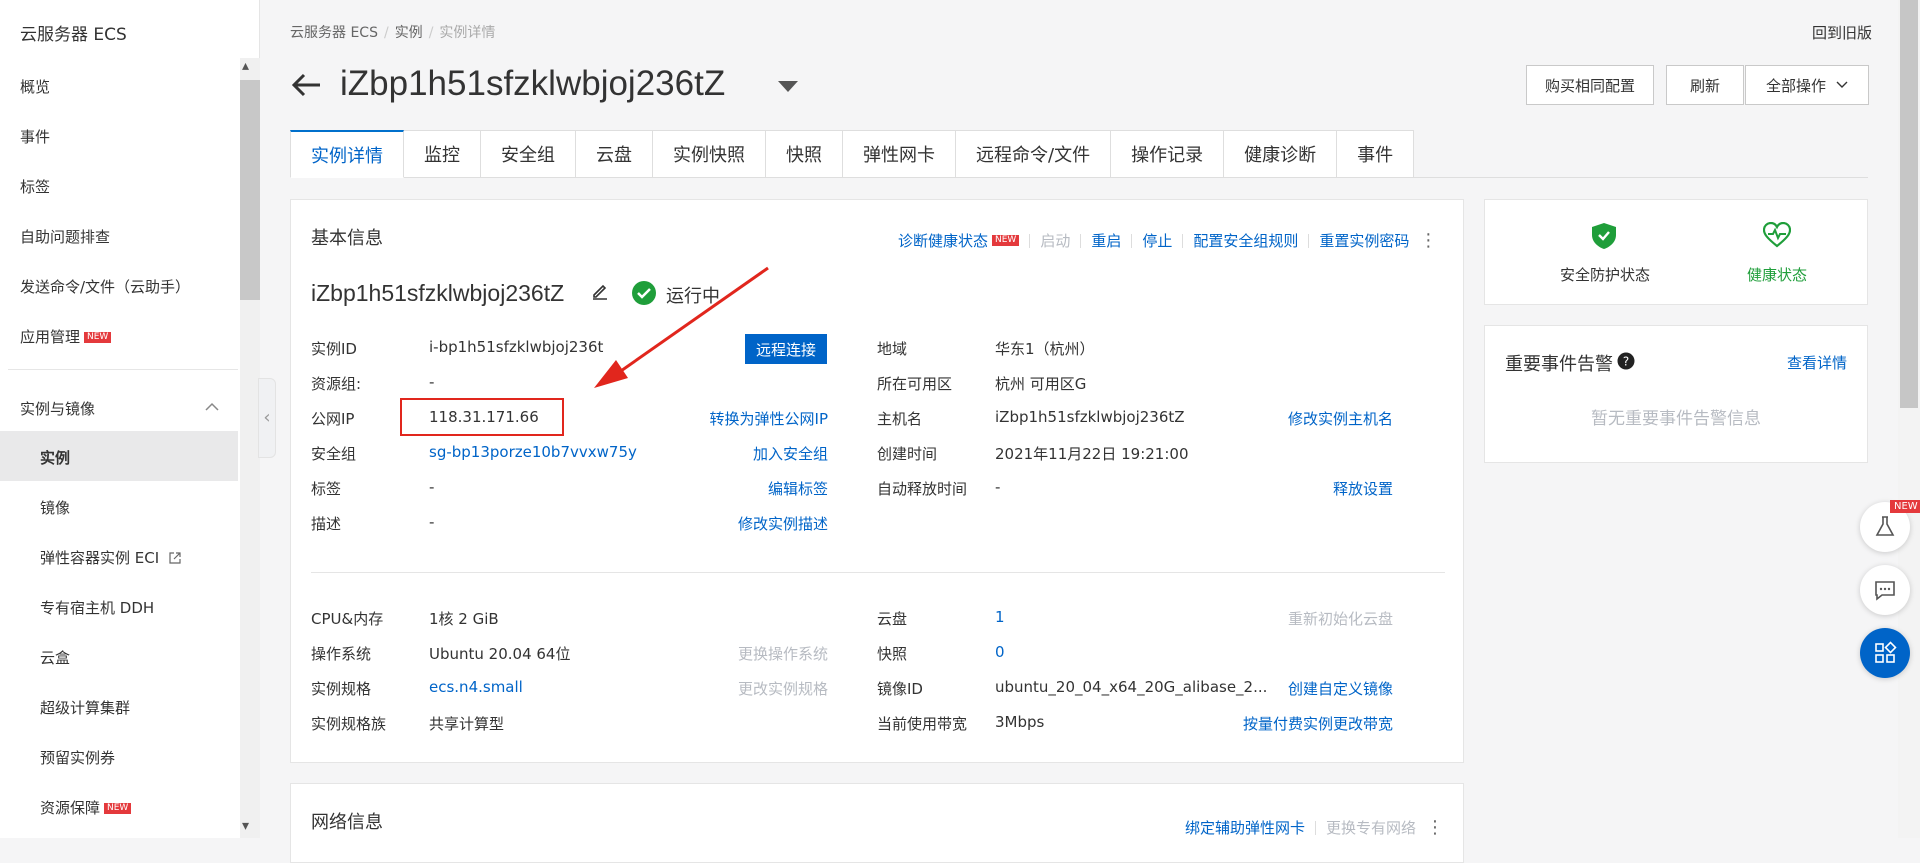 Image resolution: width=1920 pixels, height=863 pixels. What do you see at coordinates (1090, 417) in the screenshot?
I see `hostname-value: iZbp1h51sfzklwbjoj236tZ` at bounding box center [1090, 417].